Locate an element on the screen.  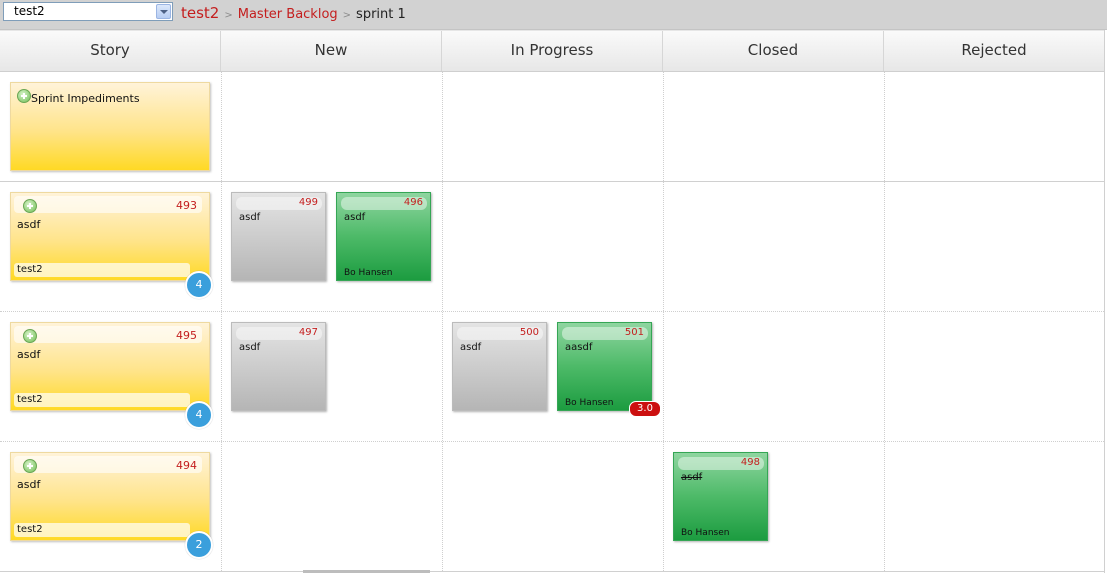
project-select: test2 is located at coordinates (88, 11).